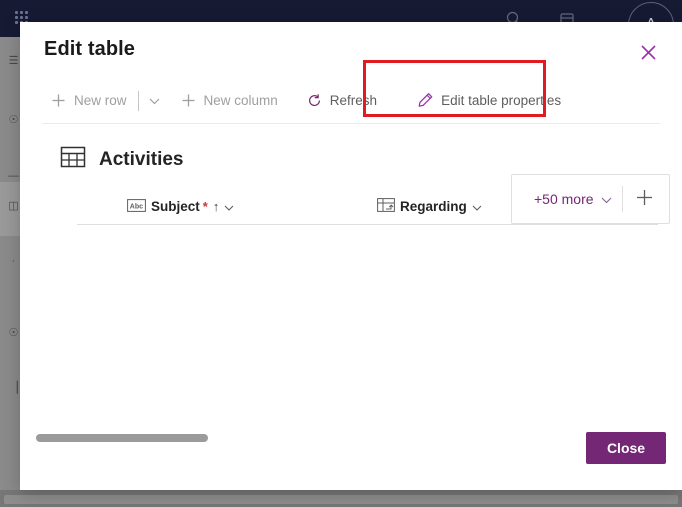 This screenshot has width=682, height=507. I want to click on new-column-button: New column, so click(229, 101).